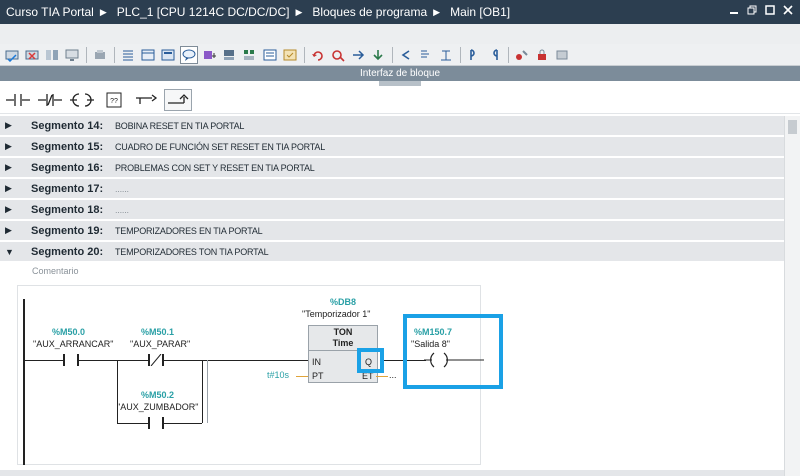  Describe the element at coordinates (230, 55) in the screenshot. I see `symbolic-icon` at that location.